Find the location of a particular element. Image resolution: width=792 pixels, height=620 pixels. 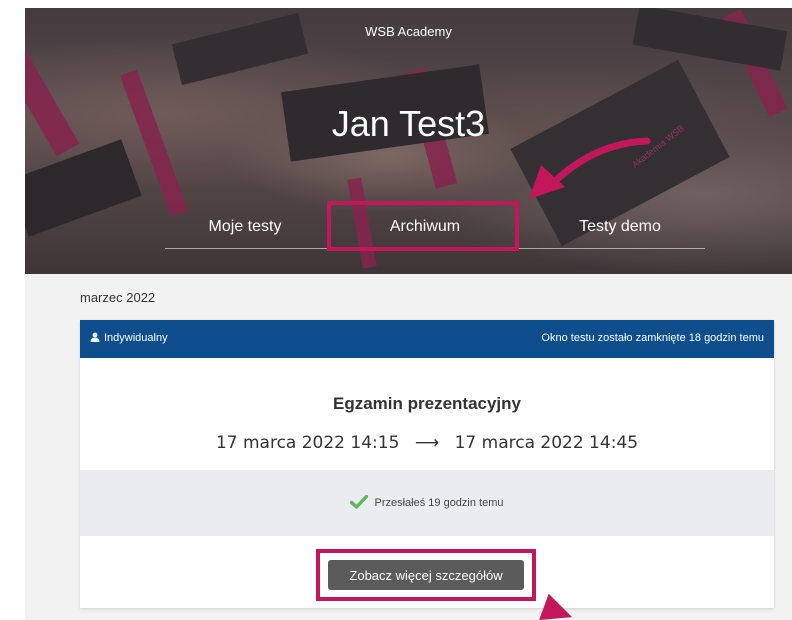

tab-testy-demo: Testy demo is located at coordinates (620, 227).